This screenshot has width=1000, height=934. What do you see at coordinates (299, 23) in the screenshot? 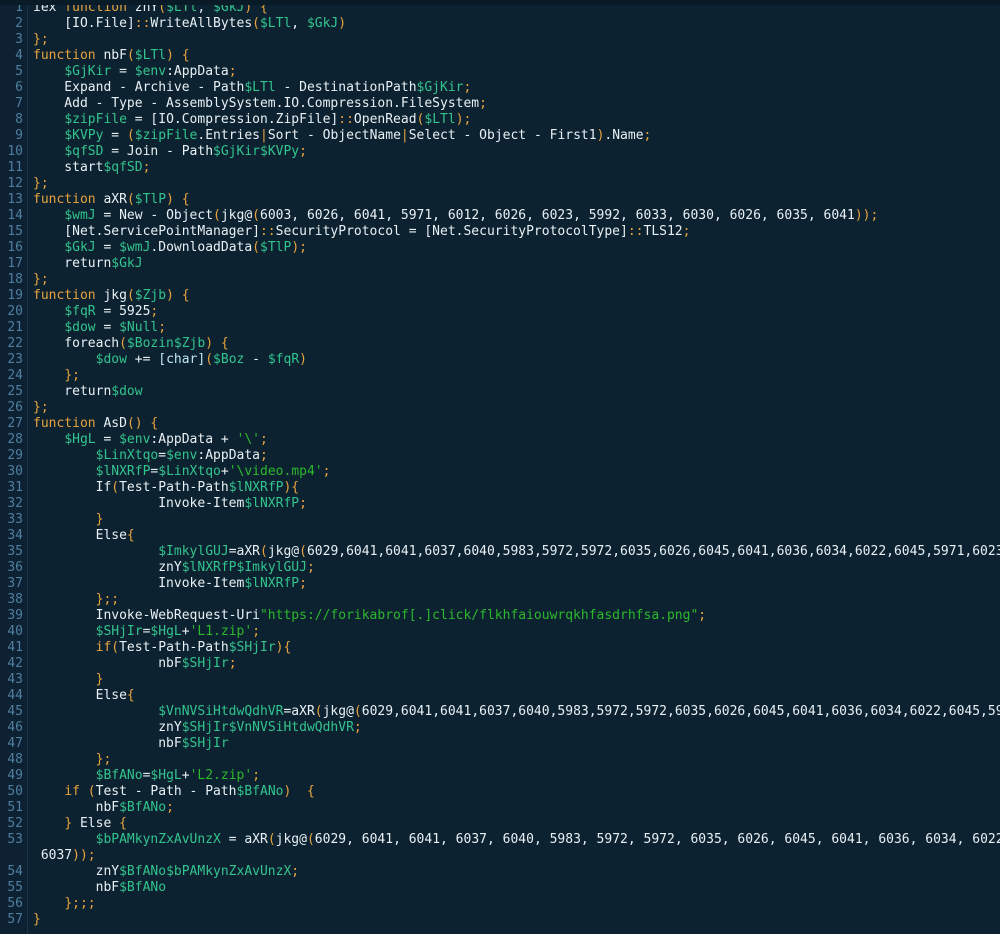
I see `token-pl: ,` at bounding box center [299, 23].